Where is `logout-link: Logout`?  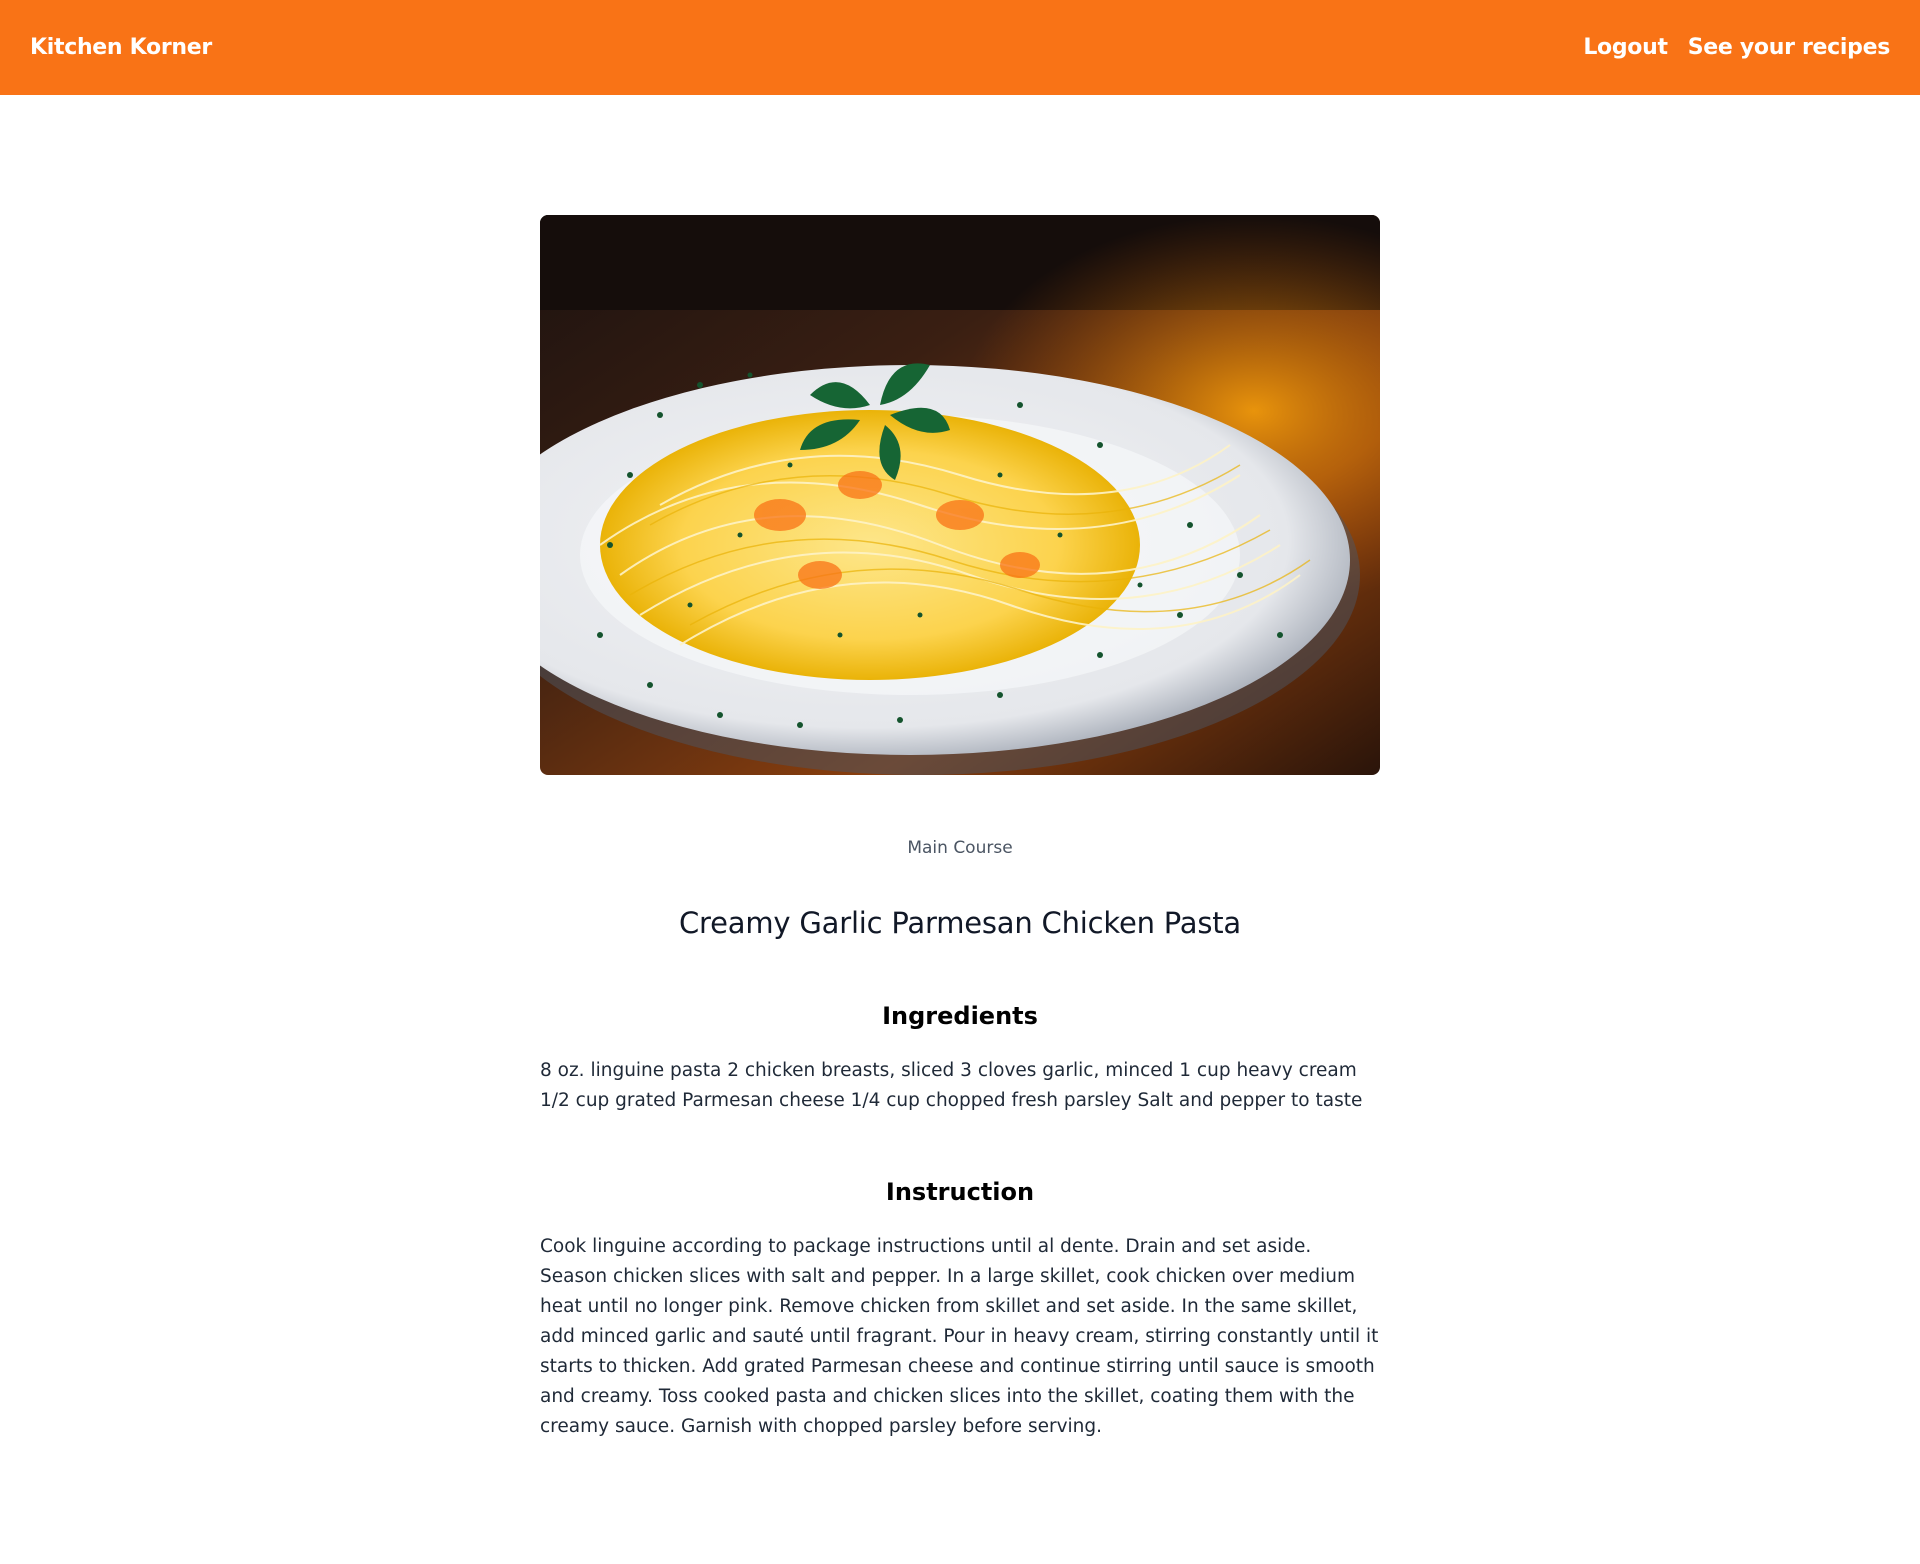 logout-link: Logout is located at coordinates (1625, 47).